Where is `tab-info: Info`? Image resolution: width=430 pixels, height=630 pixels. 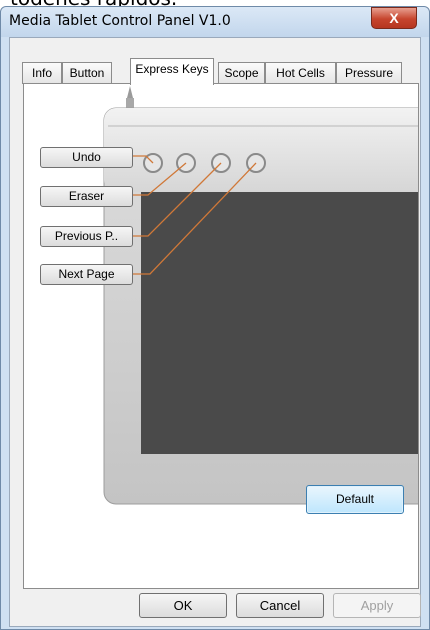 tab-info: Info is located at coordinates (42, 73).